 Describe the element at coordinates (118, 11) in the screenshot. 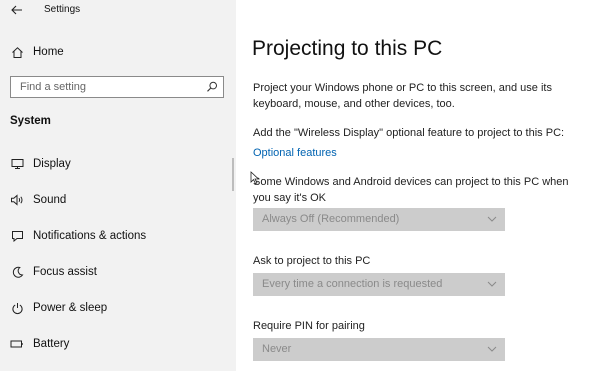

I see `title-bar: Settings` at that location.